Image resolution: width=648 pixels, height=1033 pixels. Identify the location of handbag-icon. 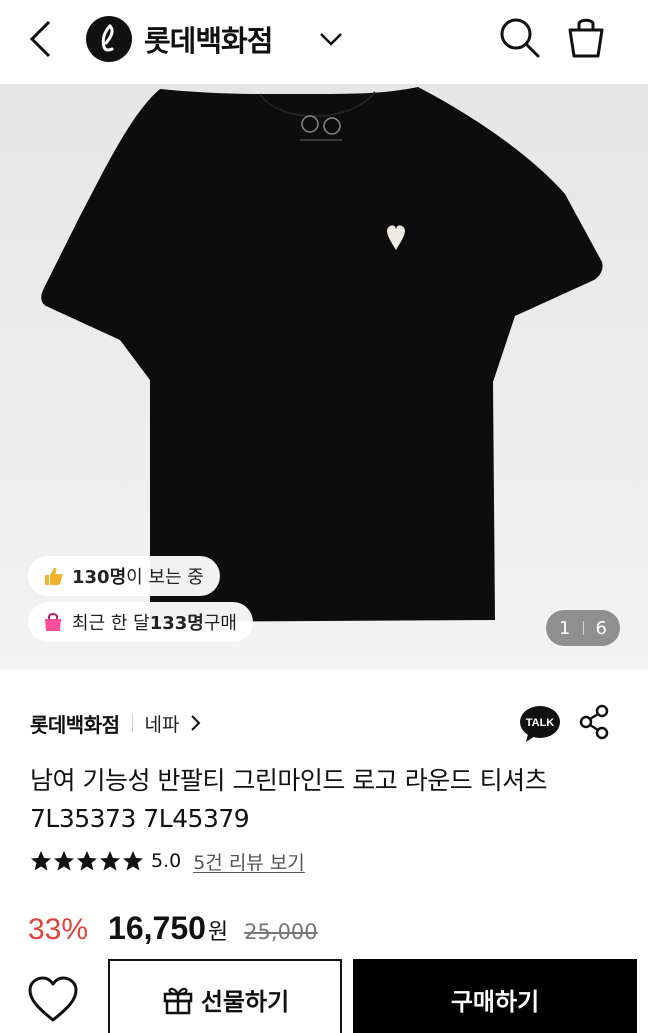
(53, 622).